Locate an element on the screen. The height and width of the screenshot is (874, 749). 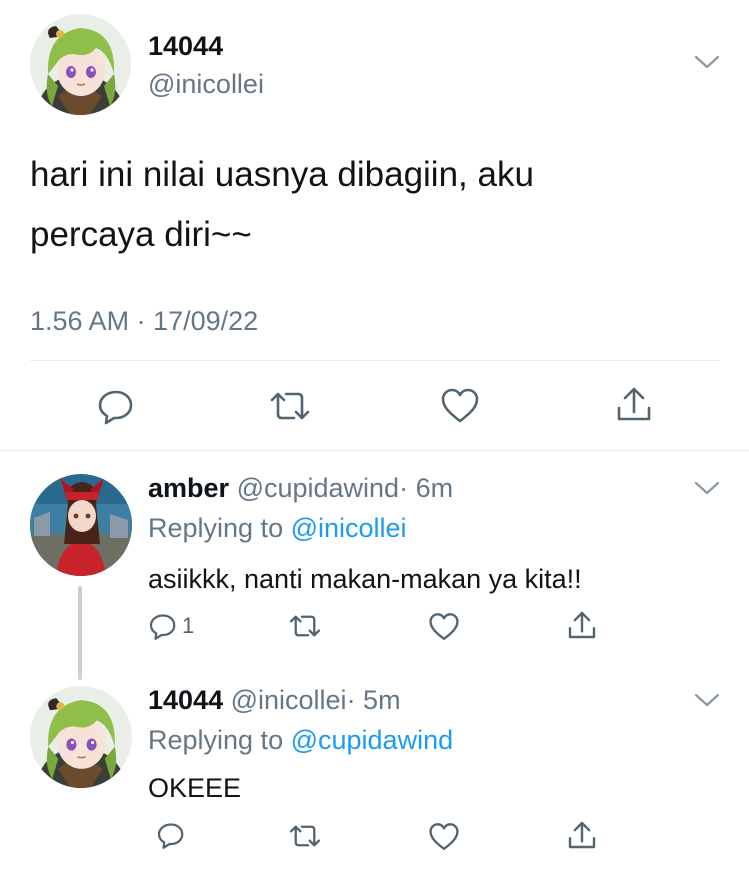
reply-replying-to: Replying to @inicollei is located at coordinates (277, 528).